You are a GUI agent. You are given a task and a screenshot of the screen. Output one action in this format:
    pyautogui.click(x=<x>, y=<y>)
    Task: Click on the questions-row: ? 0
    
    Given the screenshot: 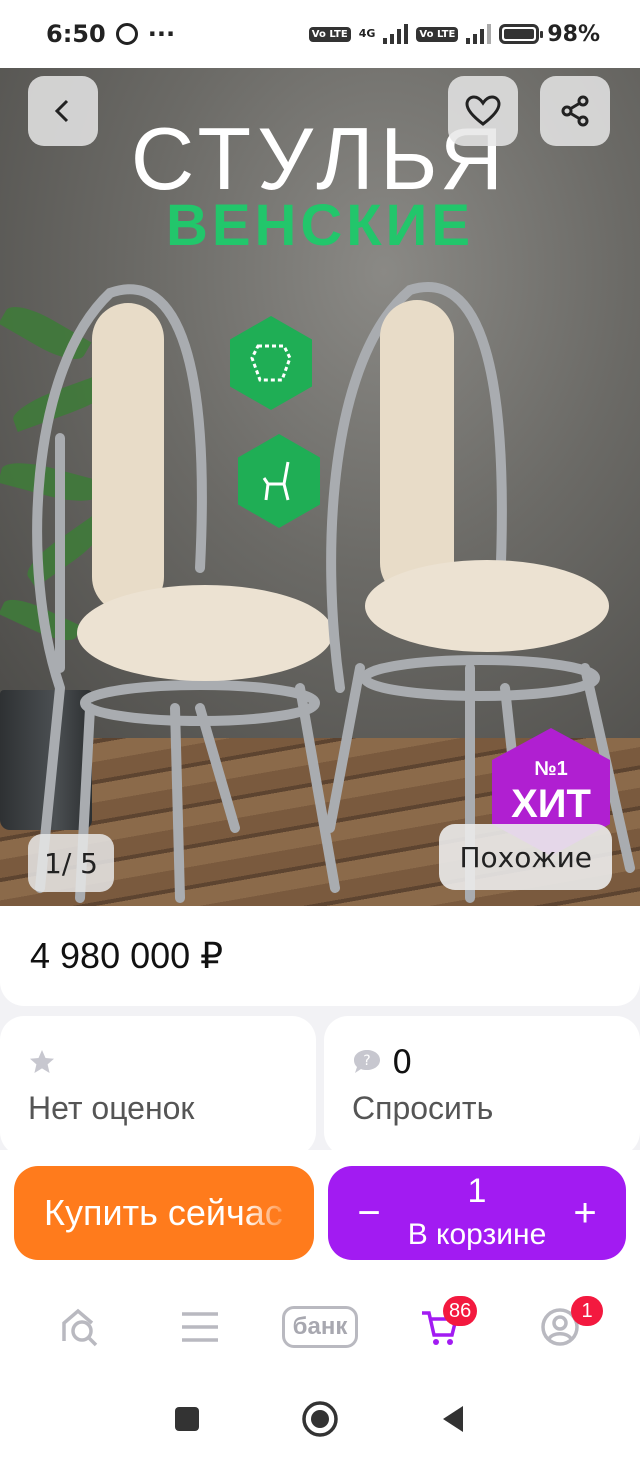 What is the action you would take?
    pyautogui.click(x=482, y=1062)
    